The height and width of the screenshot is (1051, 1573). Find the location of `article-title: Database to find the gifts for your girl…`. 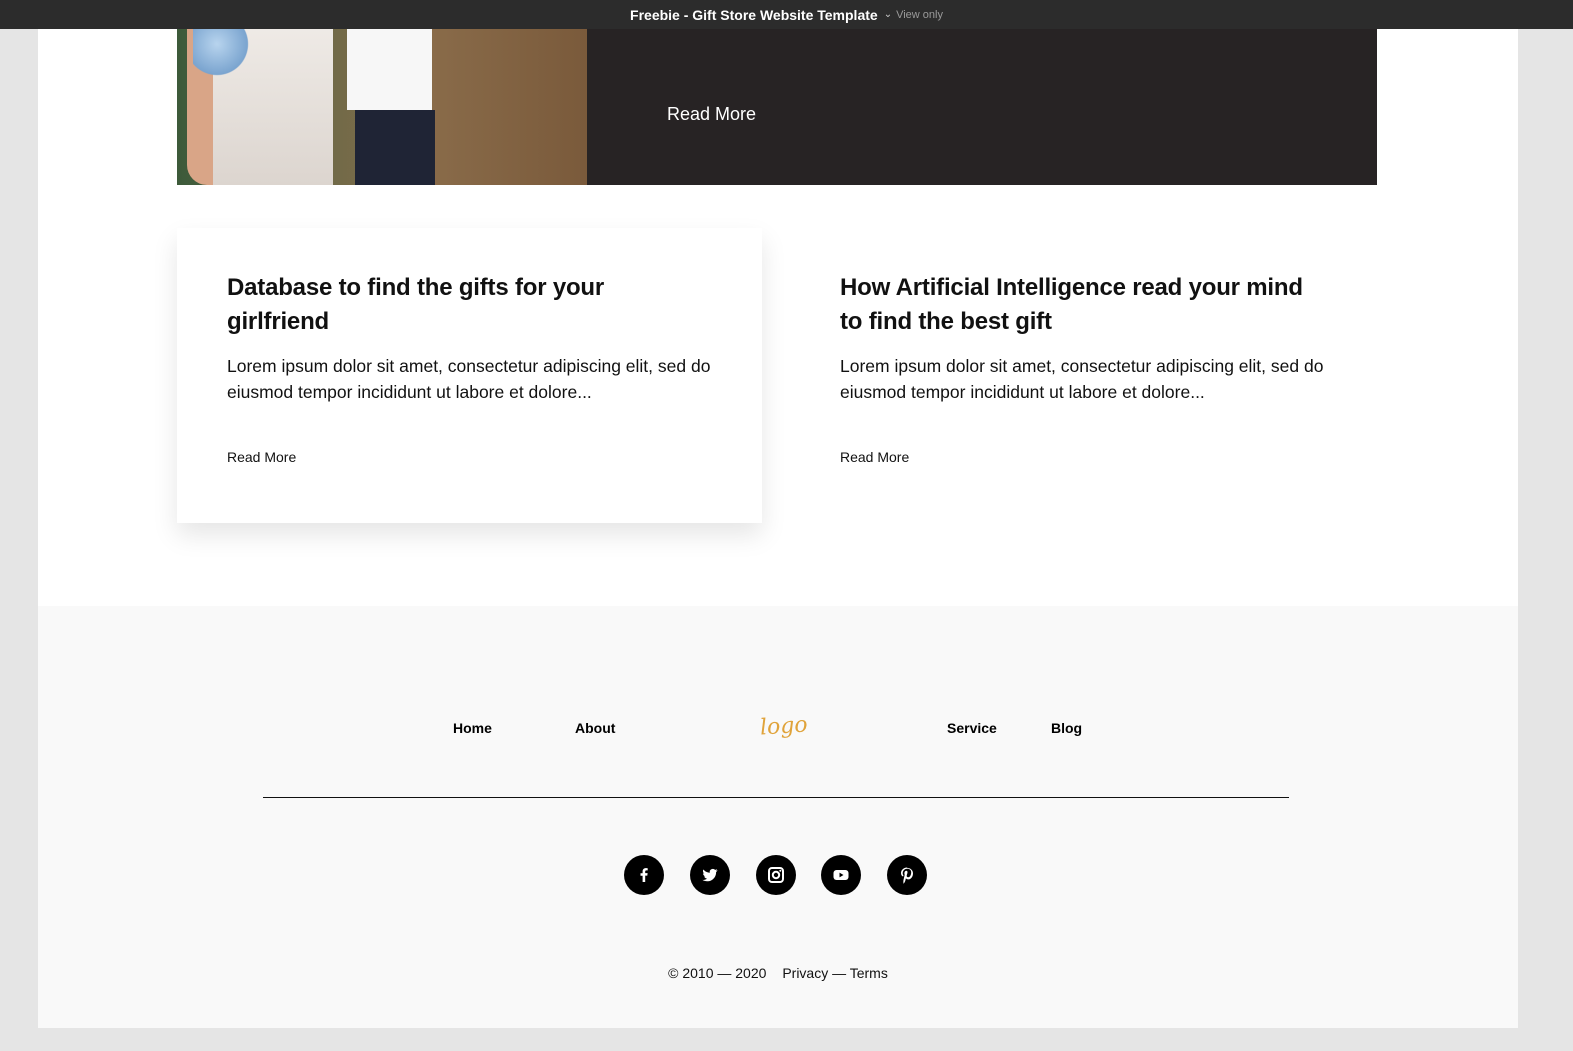

article-title: Database to find the gifts for your girl… is located at coordinates (469, 305).